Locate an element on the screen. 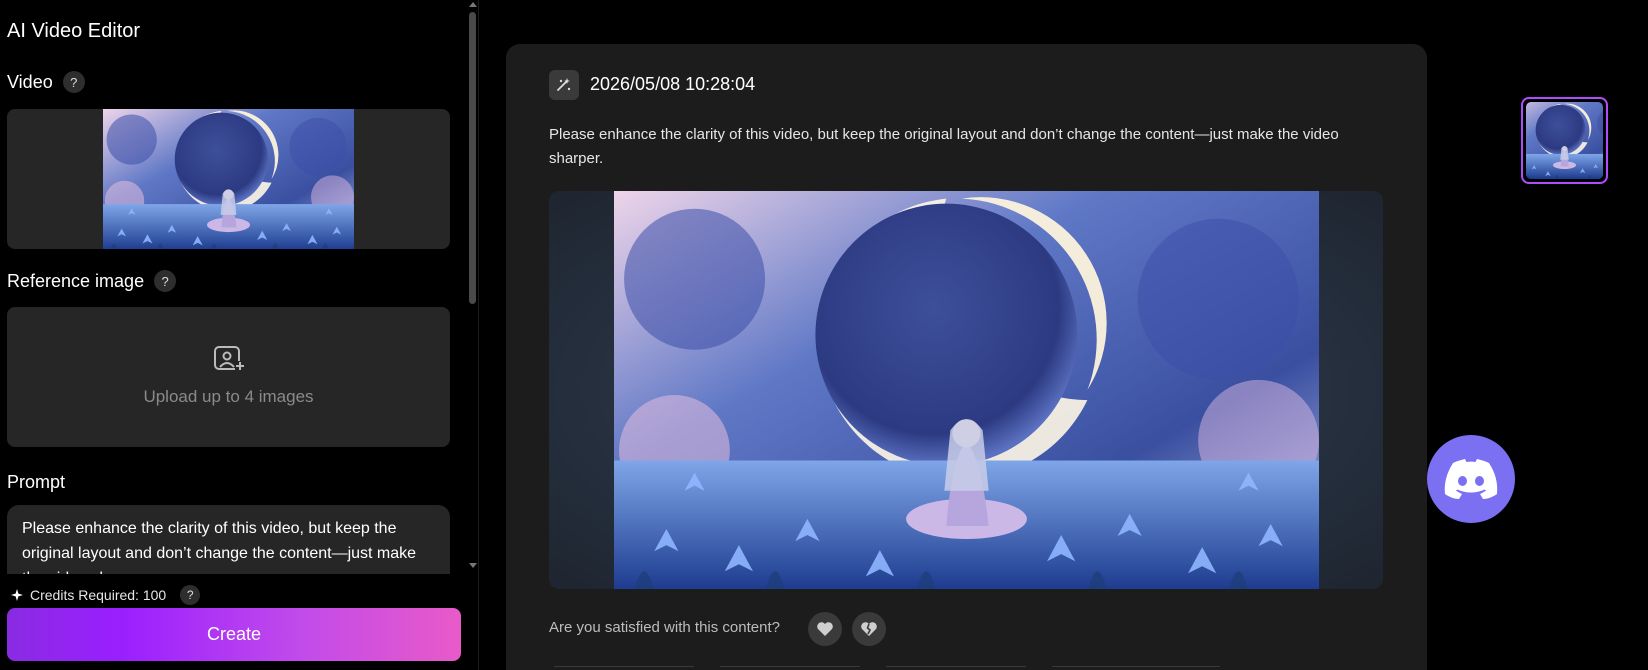 The width and height of the screenshot is (1648, 670). reference-section-header: Reference image ? is located at coordinates (92, 281).